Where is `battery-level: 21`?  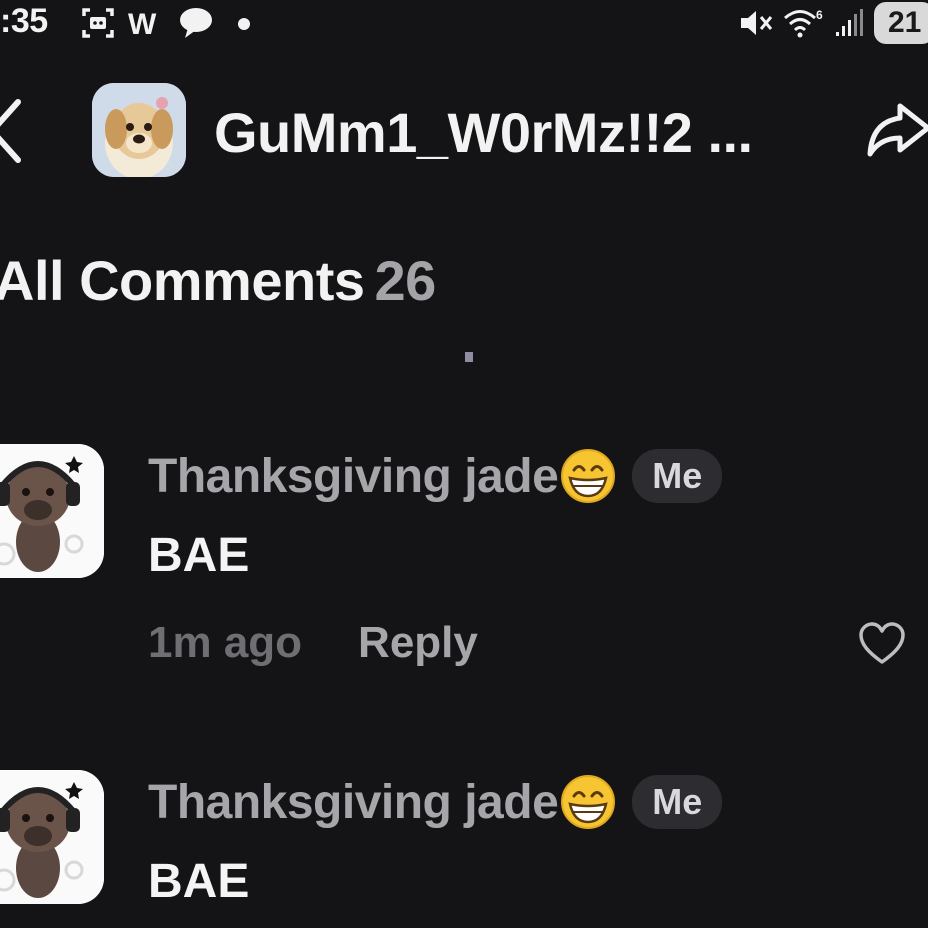
battery-level: 21 is located at coordinates (905, 22).